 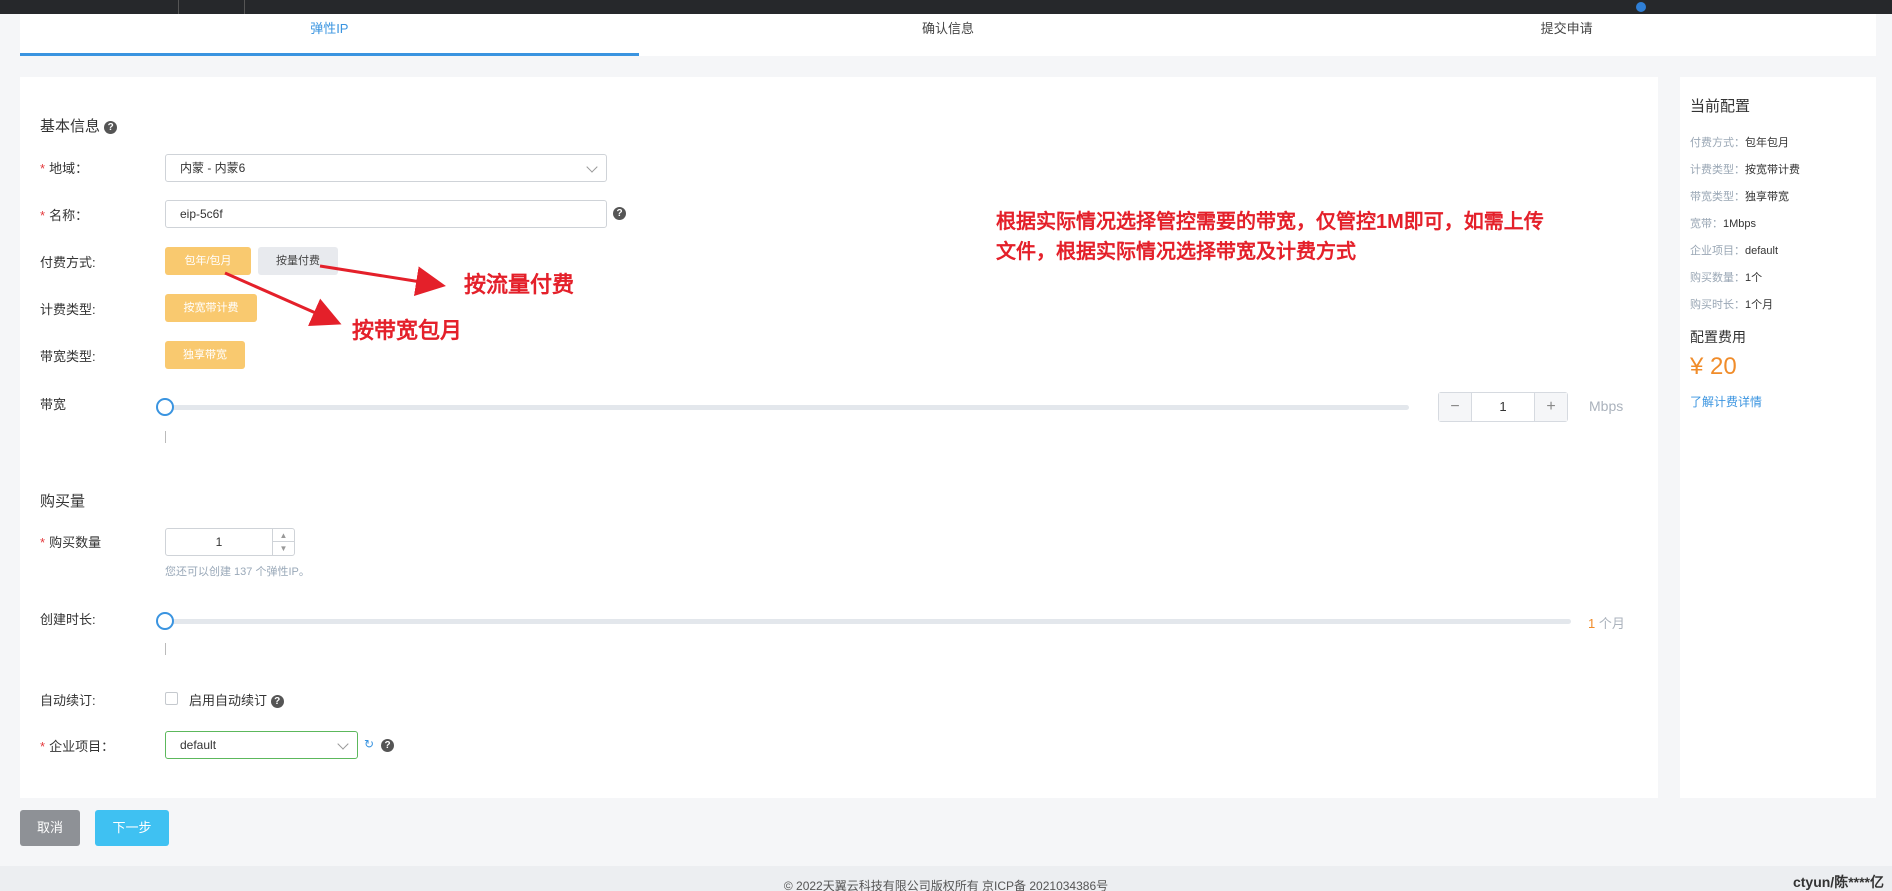 What do you see at coordinates (1759, 305) in the screenshot?
I see `config-value: 1个月` at bounding box center [1759, 305].